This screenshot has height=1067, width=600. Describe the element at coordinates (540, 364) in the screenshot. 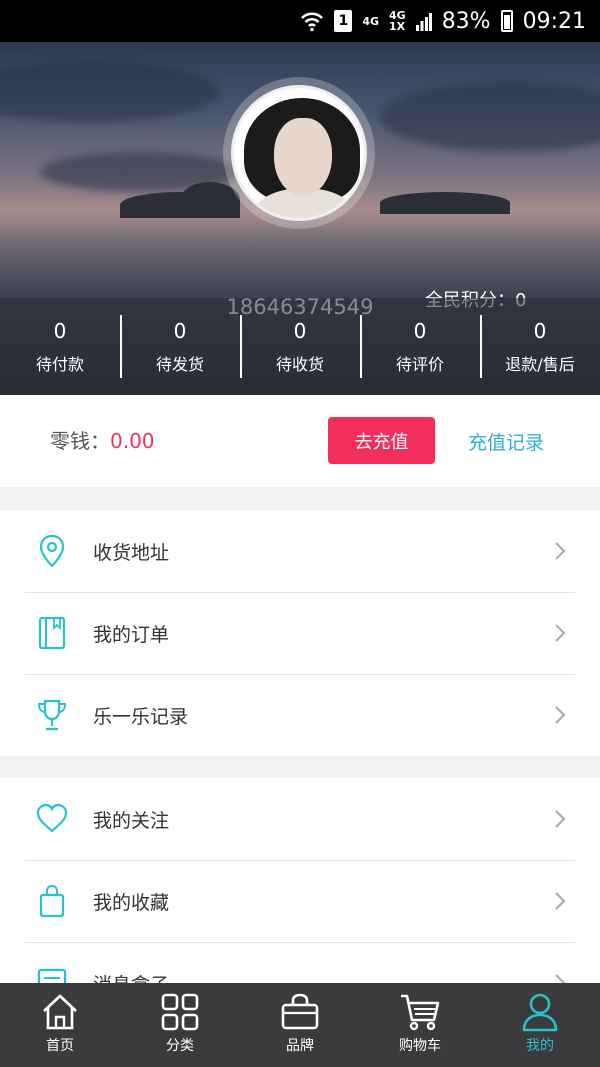

I see `order-label: 退款/售后` at that location.